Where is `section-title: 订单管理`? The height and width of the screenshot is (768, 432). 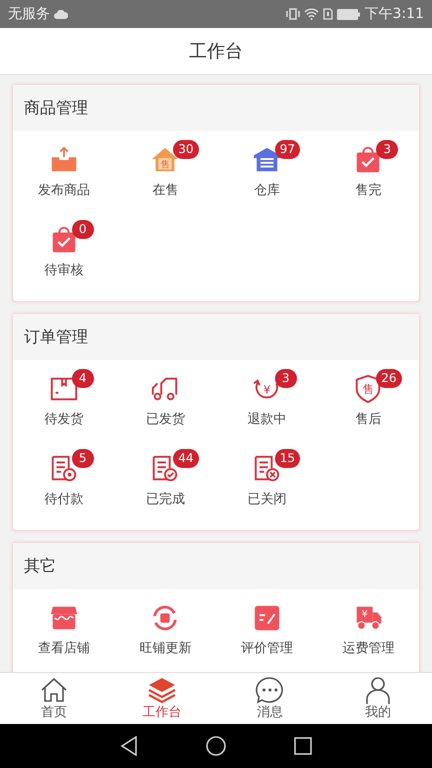
section-title: 订单管理 is located at coordinates (56, 337).